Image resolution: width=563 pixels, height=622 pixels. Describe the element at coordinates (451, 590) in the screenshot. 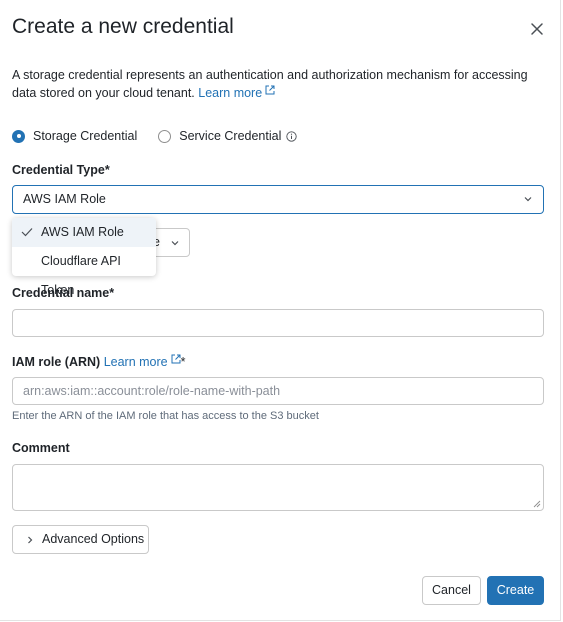

I see `cancel-button: Cancel` at that location.